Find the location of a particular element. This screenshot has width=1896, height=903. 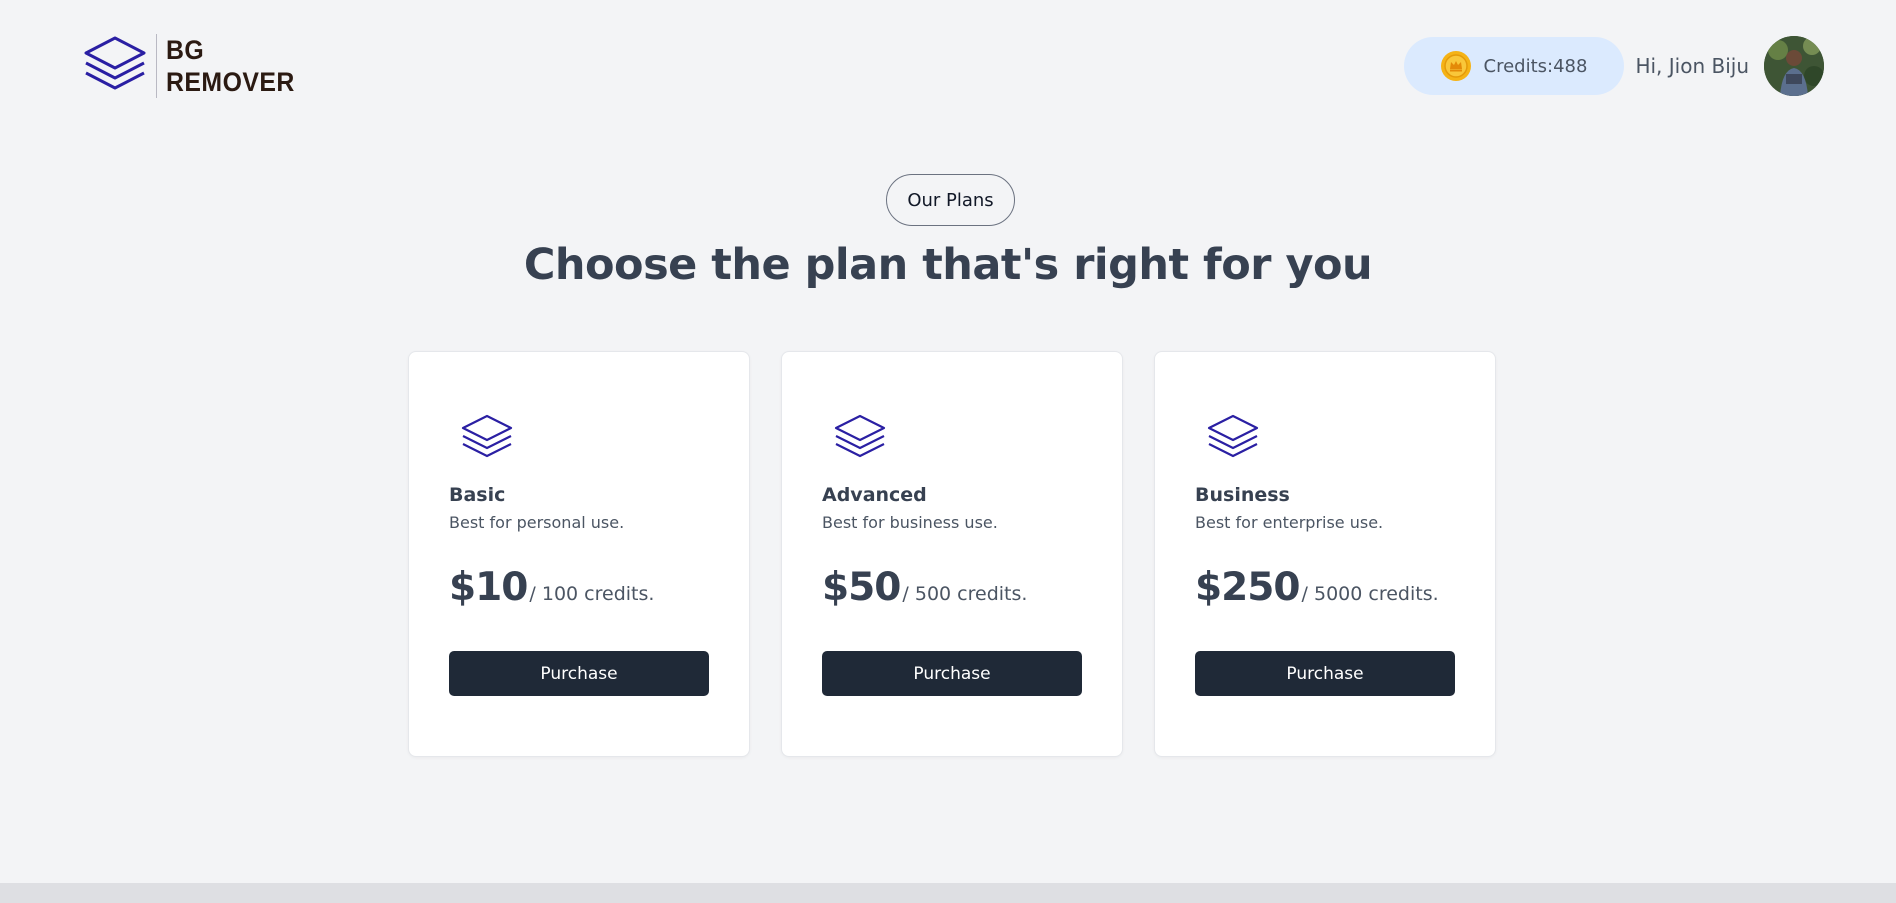

brand-logo-link: BG REMOVER is located at coordinates (193, 66).